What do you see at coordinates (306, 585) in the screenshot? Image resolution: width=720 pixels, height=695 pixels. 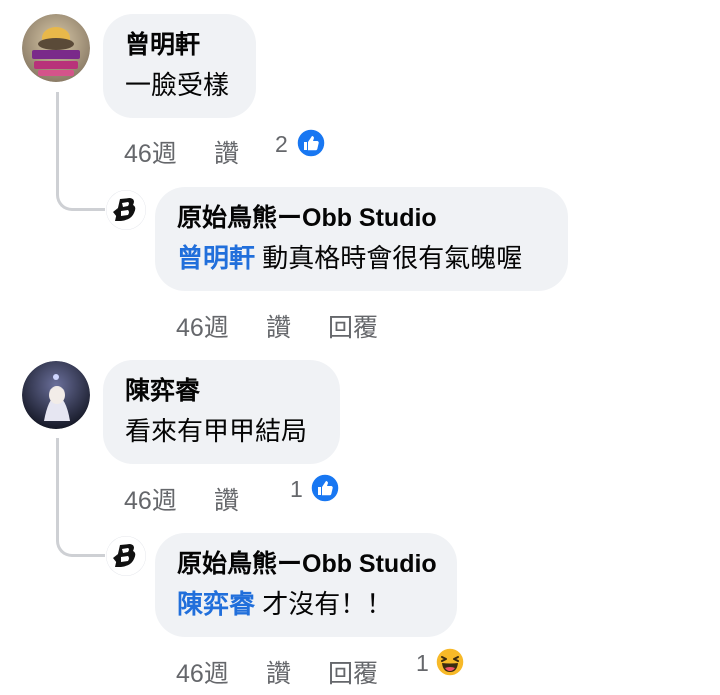 I see `comment-bubble: 原始鳥熊ーObb Studio 陳弈睿 才沒有！！` at bounding box center [306, 585].